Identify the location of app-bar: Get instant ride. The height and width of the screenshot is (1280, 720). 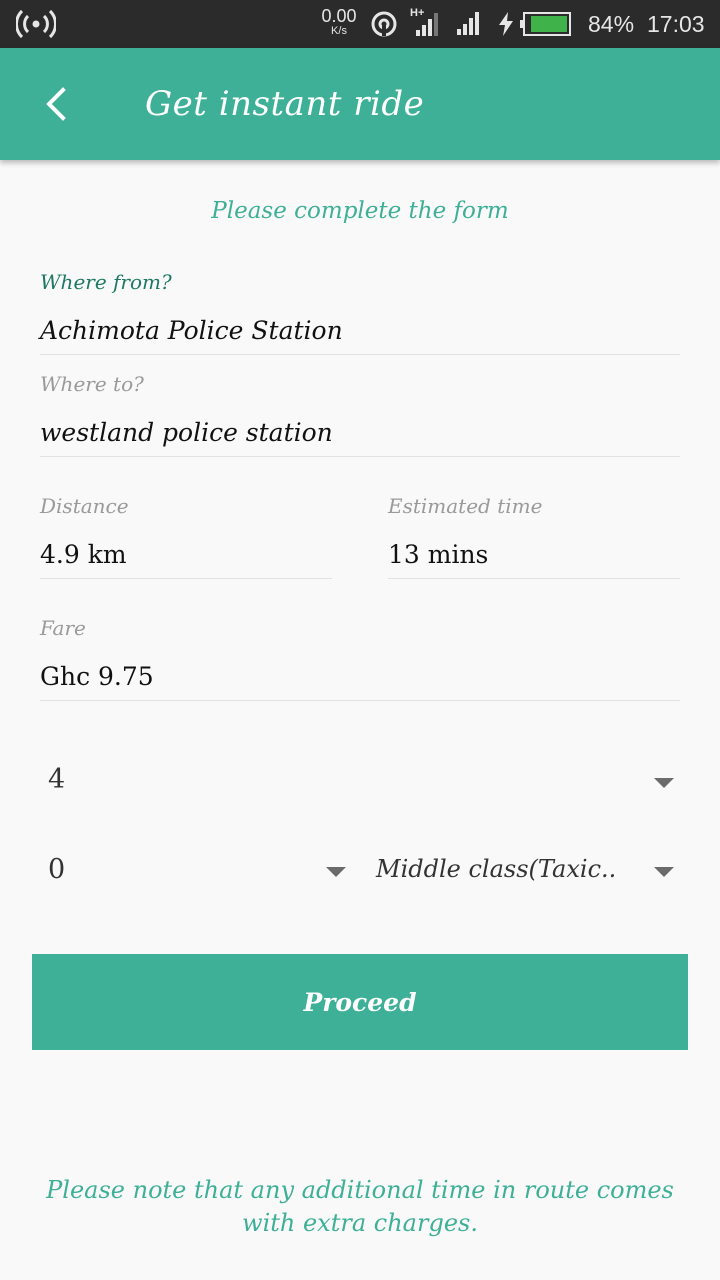
(360, 104).